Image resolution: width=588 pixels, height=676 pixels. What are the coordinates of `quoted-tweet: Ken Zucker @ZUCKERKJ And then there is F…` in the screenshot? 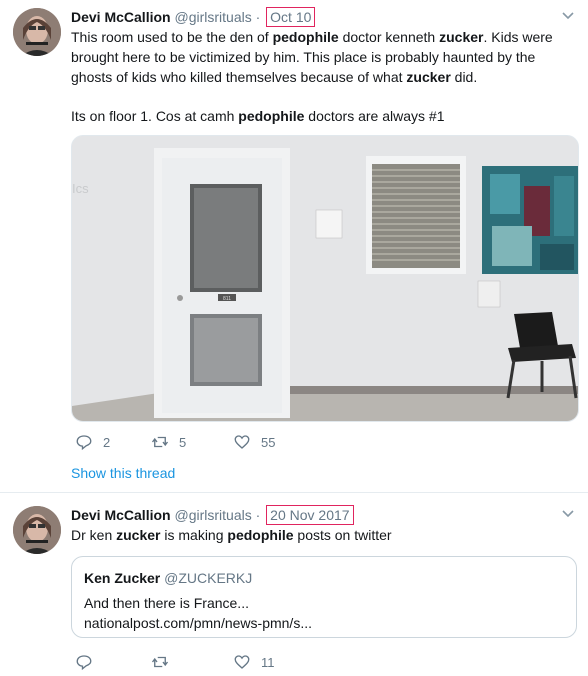 It's located at (324, 597).